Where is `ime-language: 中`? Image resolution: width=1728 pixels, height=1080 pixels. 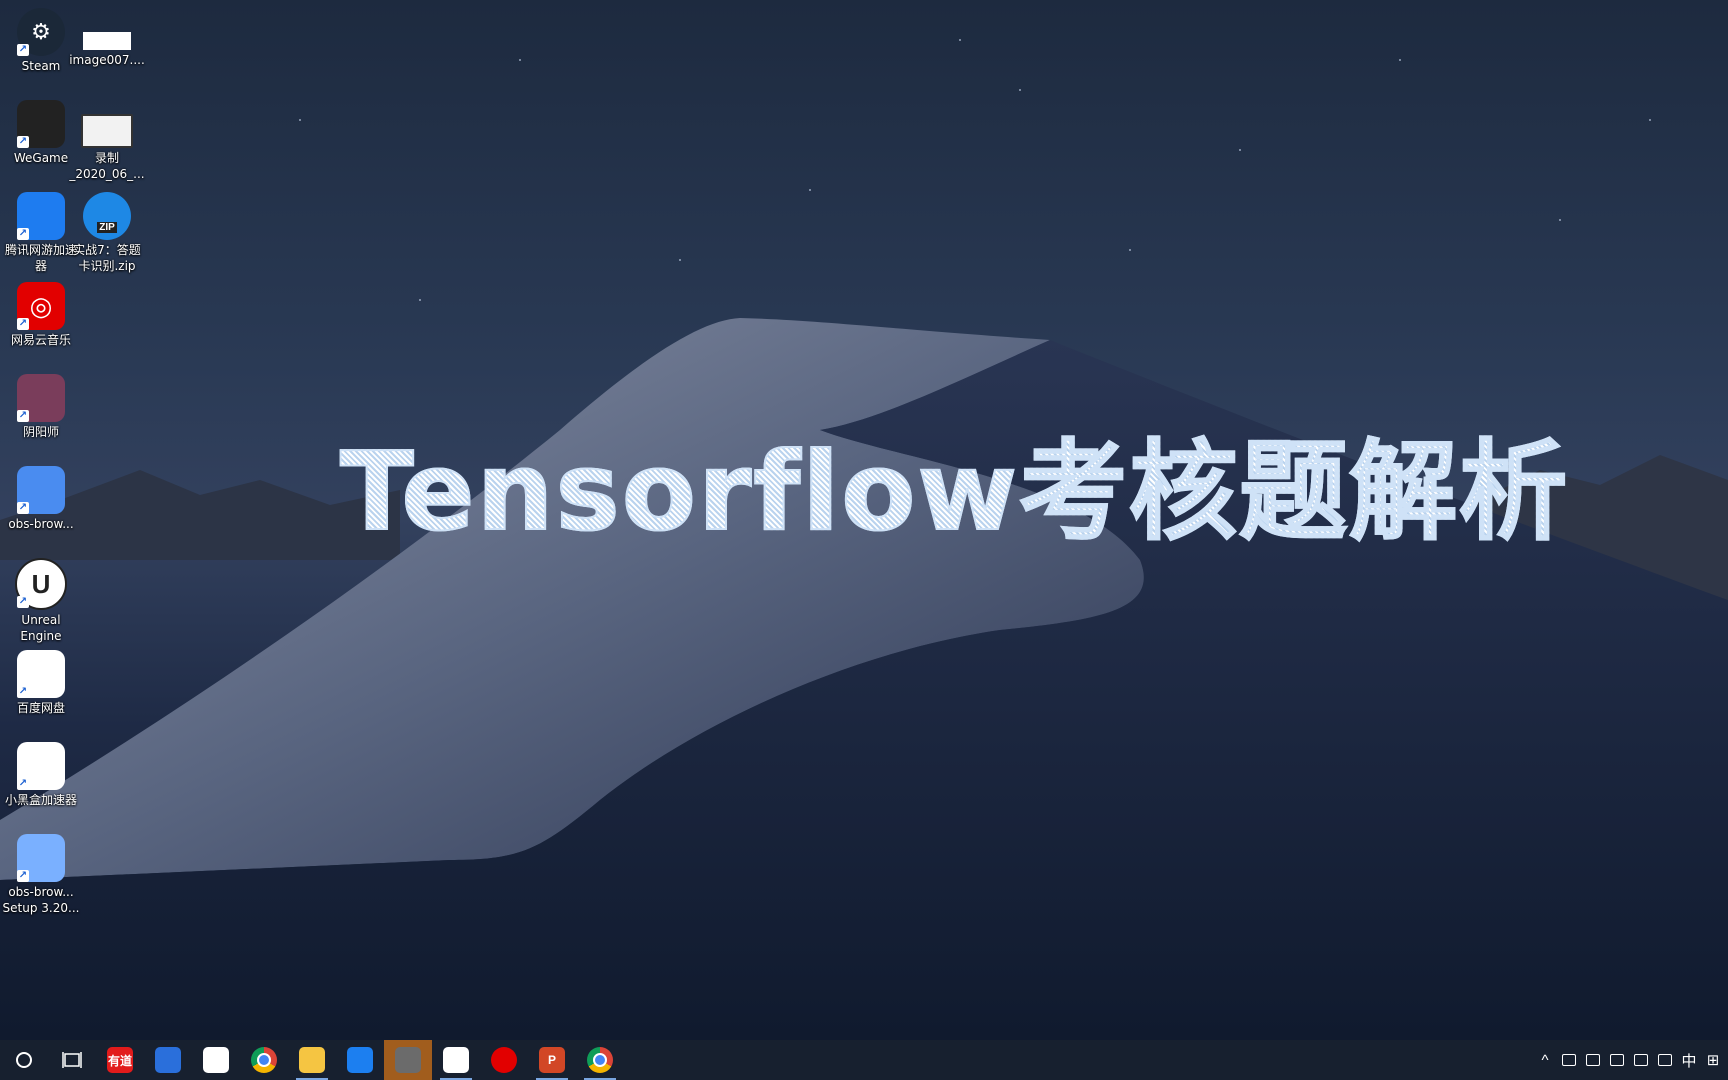 ime-language: 中 is located at coordinates (1689, 1060).